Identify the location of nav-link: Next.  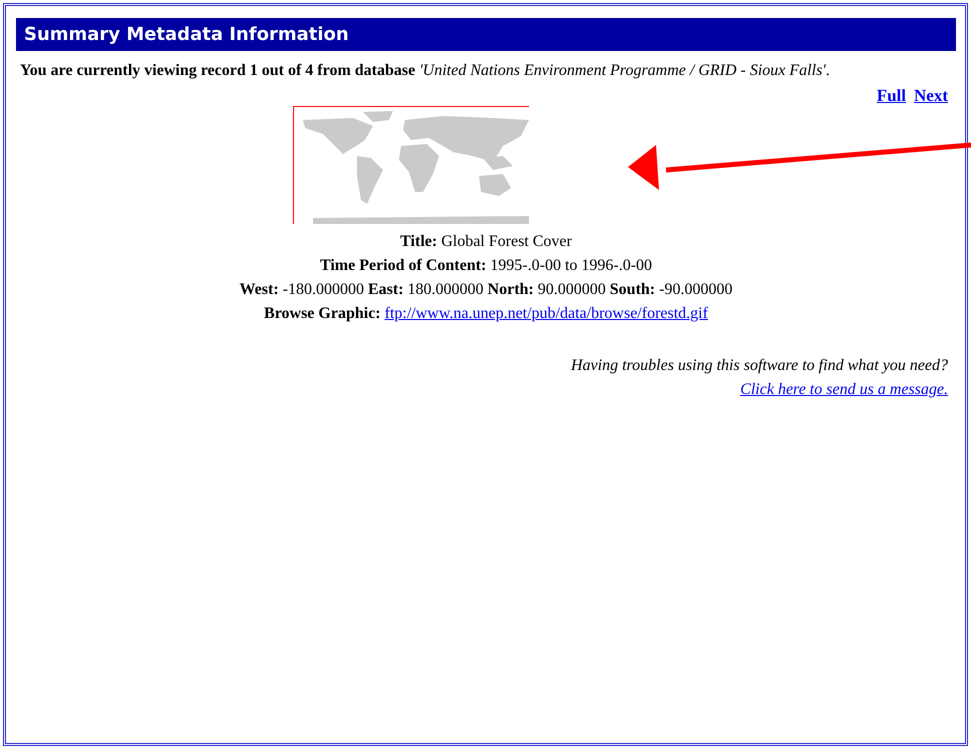
(931, 96).